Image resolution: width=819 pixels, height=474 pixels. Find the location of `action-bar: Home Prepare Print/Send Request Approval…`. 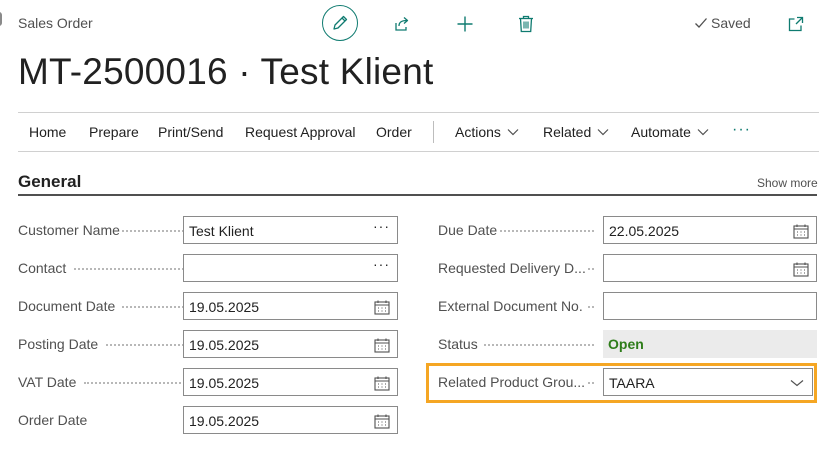

action-bar: Home Prepare Print/Send Request Approval… is located at coordinates (418, 132).